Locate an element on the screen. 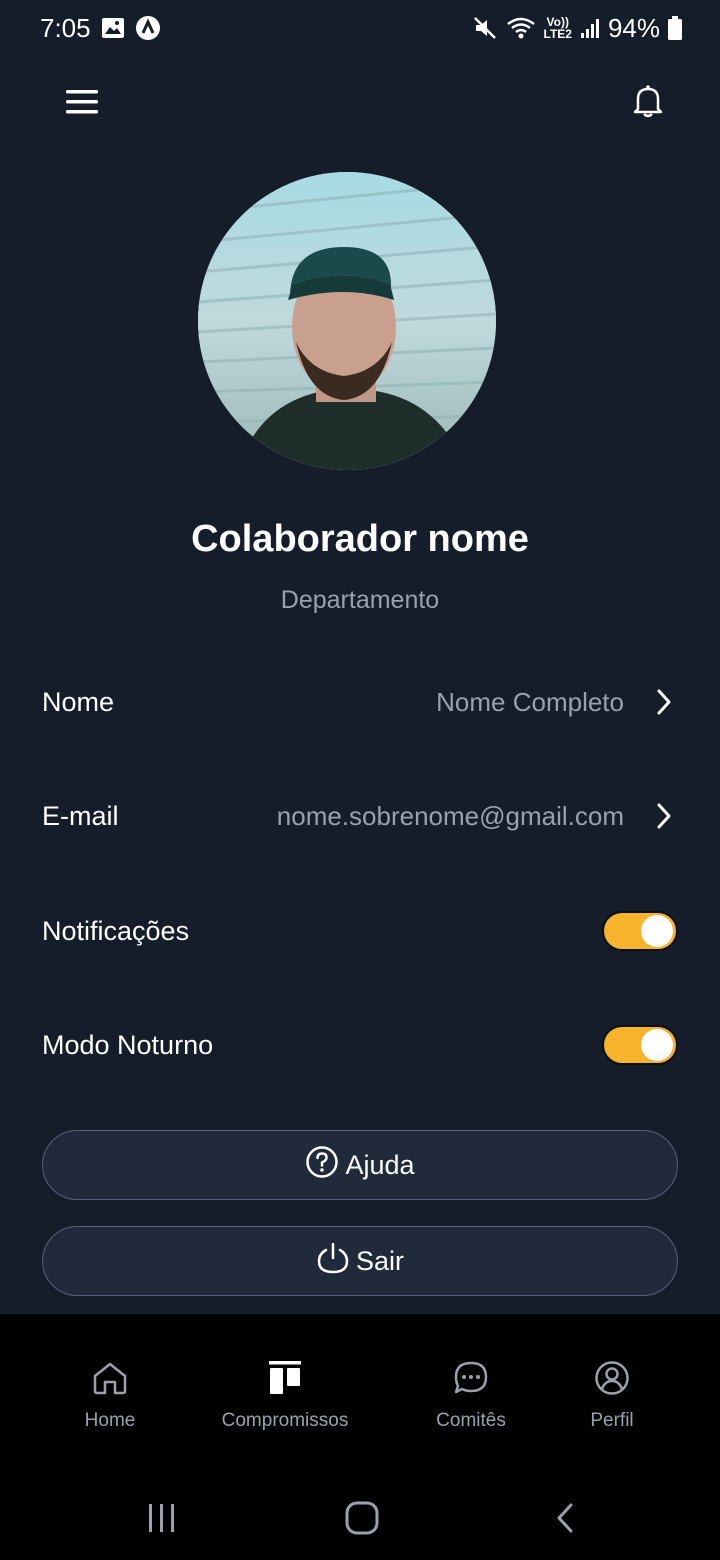  email-value: nome.sobrenome@gmail.com is located at coordinates (450, 815).